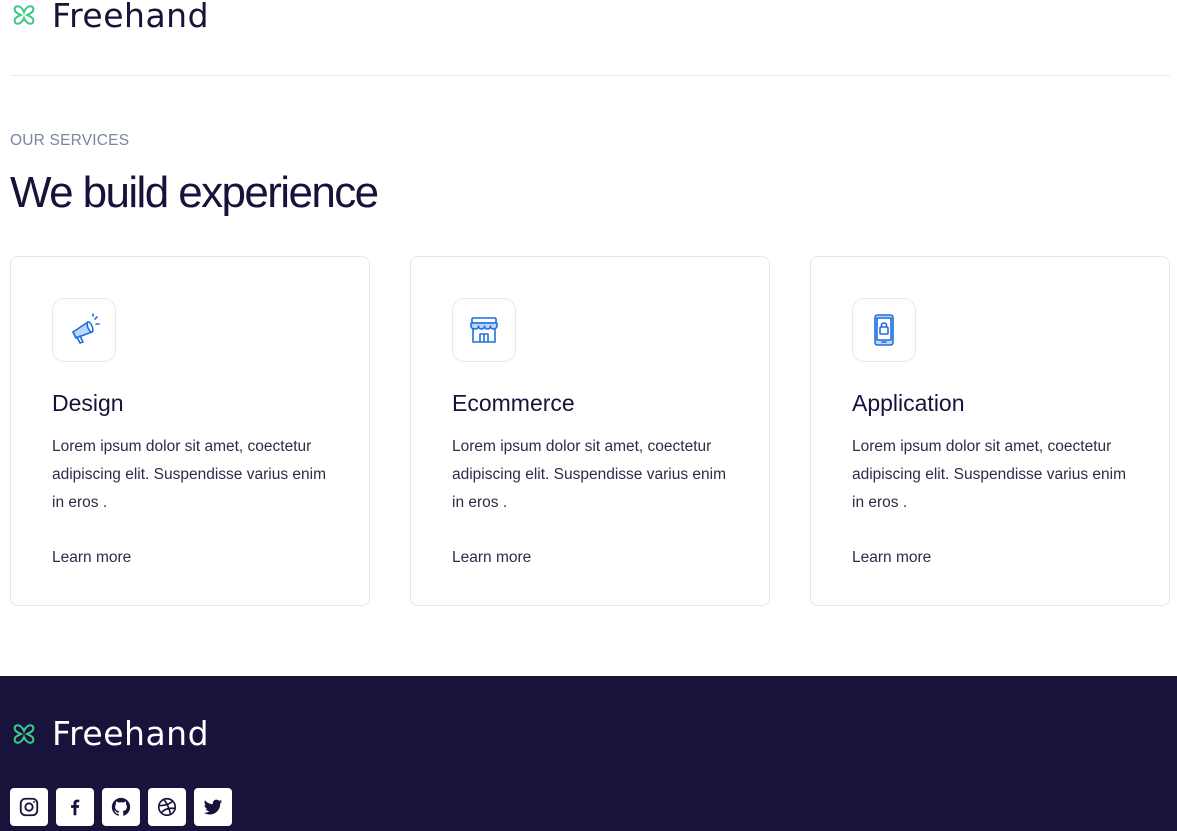  What do you see at coordinates (590, 75) in the screenshot?
I see `header-divider` at bounding box center [590, 75].